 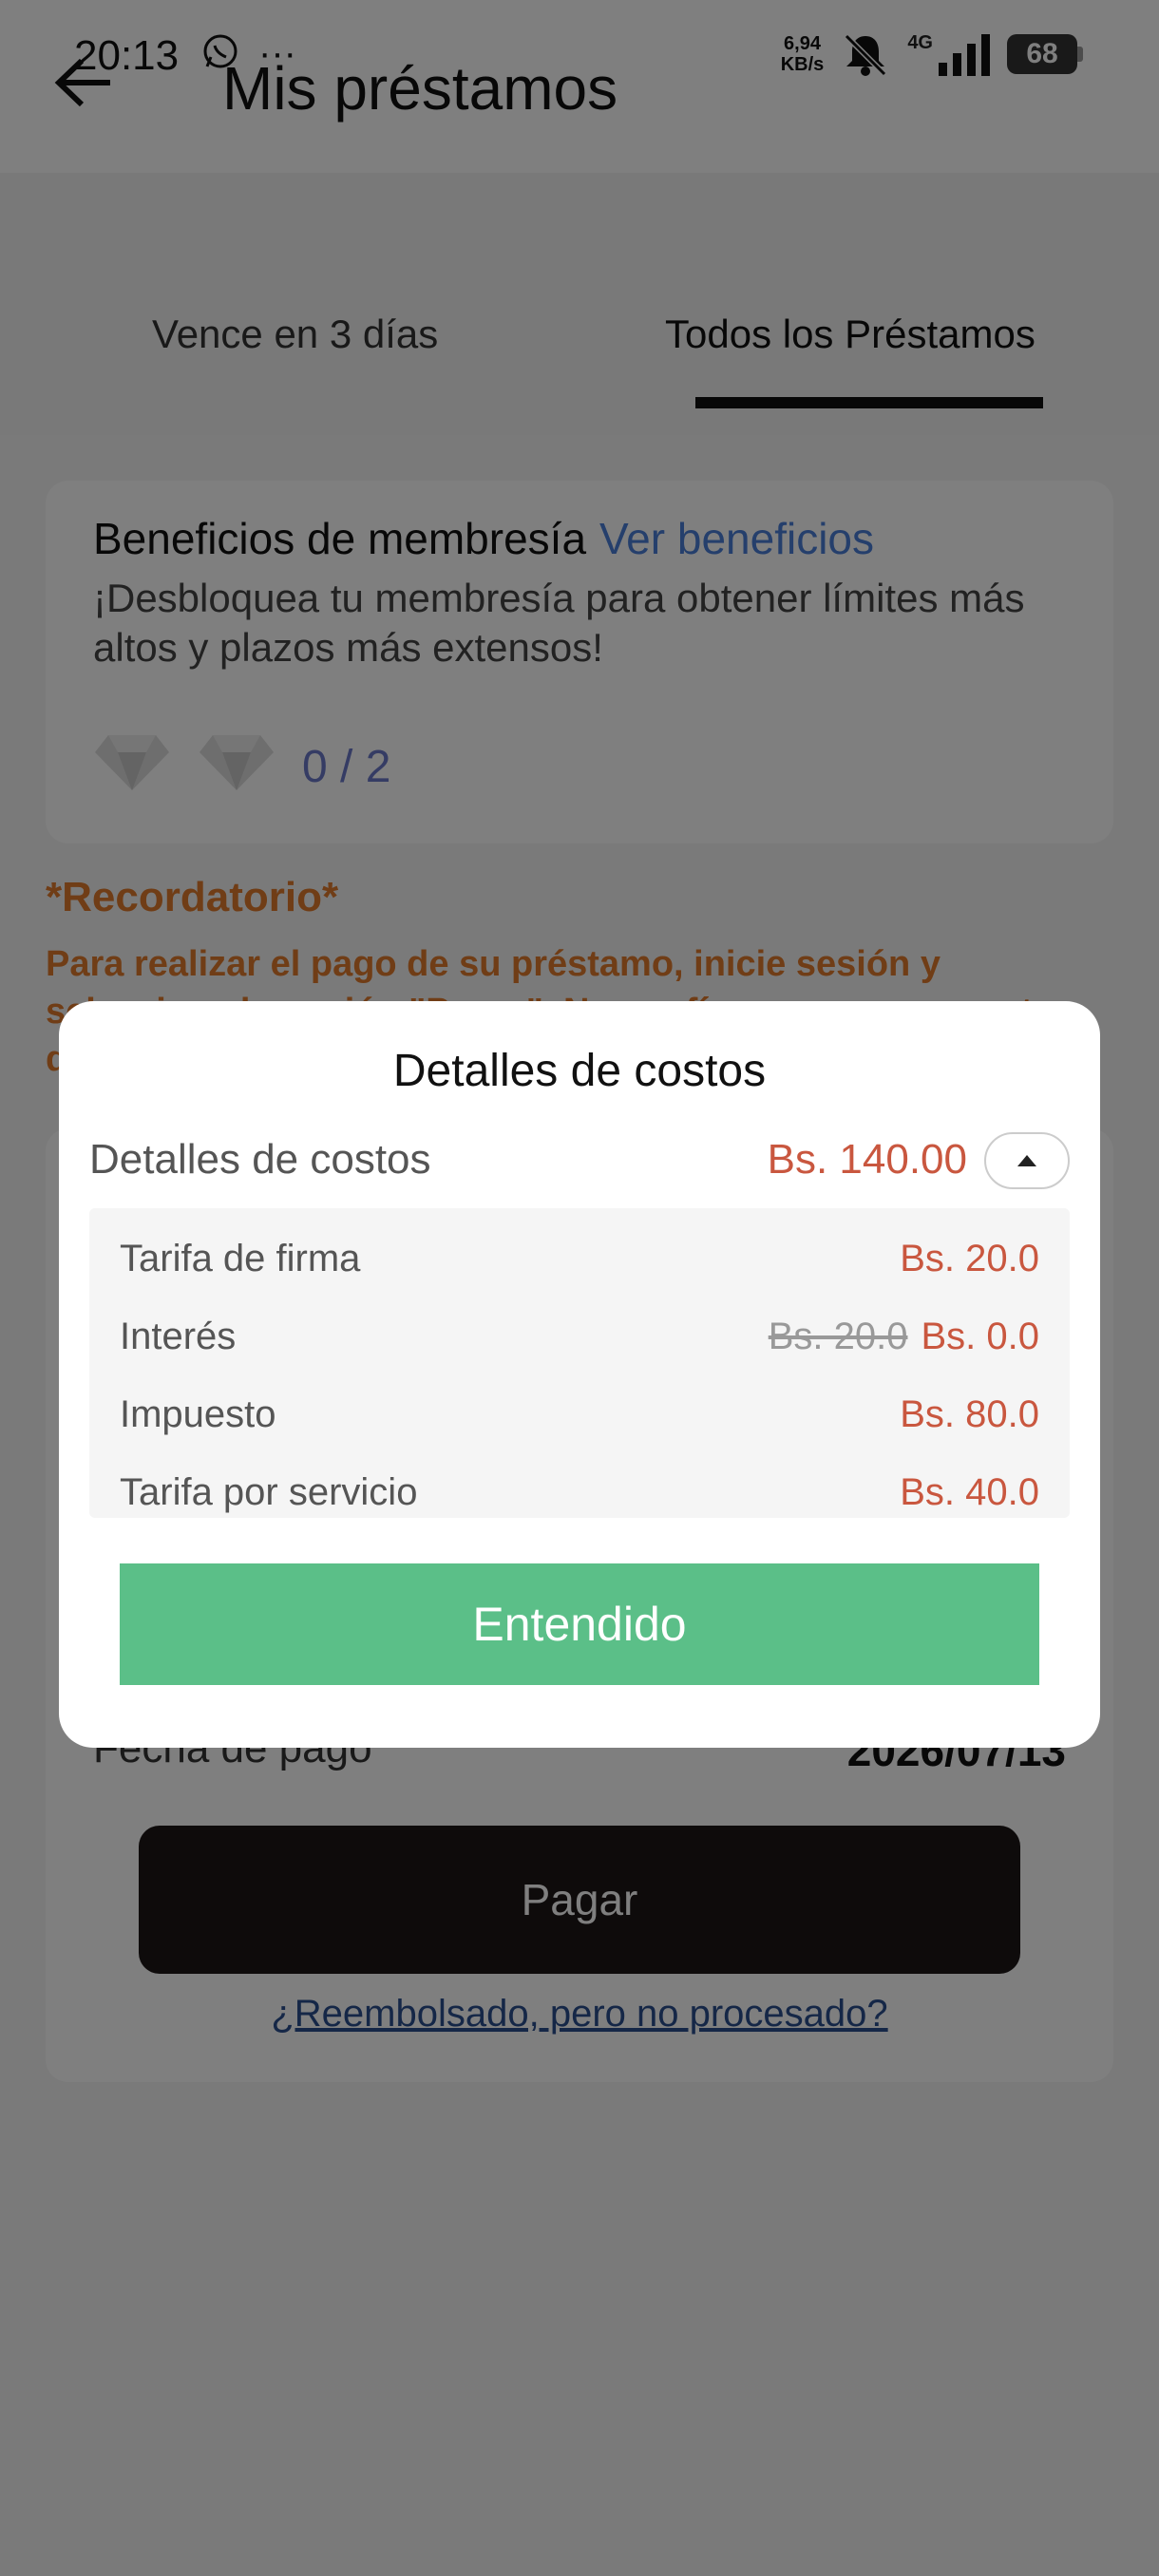 I want to click on cost-row-value: Bs. 0.0, so click(x=980, y=1336).